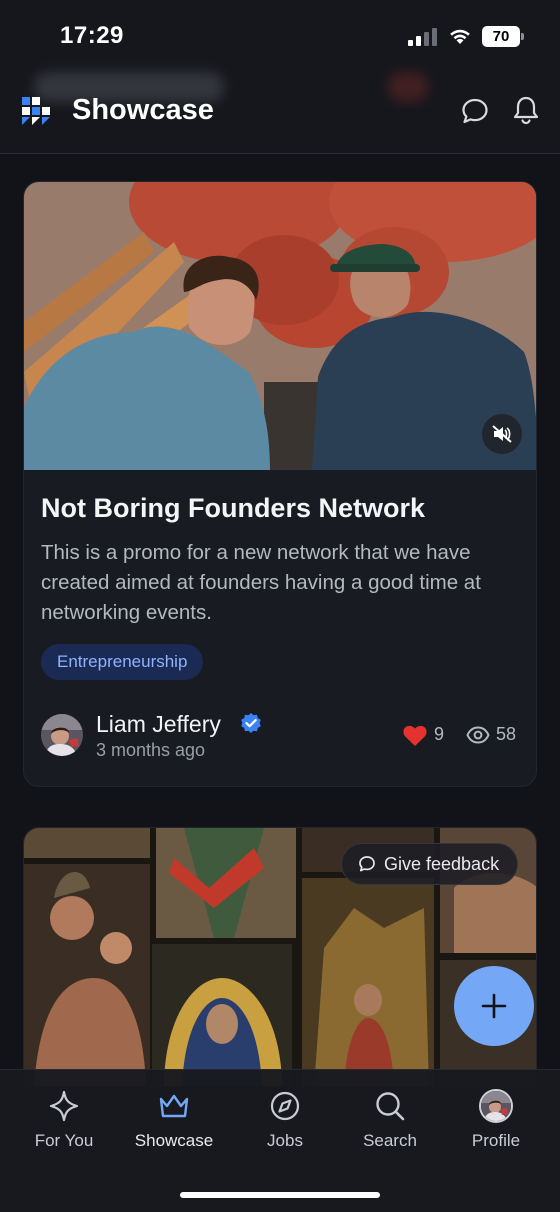 The image size is (560, 1212). I want to click on page-title: Showcase, so click(143, 110).